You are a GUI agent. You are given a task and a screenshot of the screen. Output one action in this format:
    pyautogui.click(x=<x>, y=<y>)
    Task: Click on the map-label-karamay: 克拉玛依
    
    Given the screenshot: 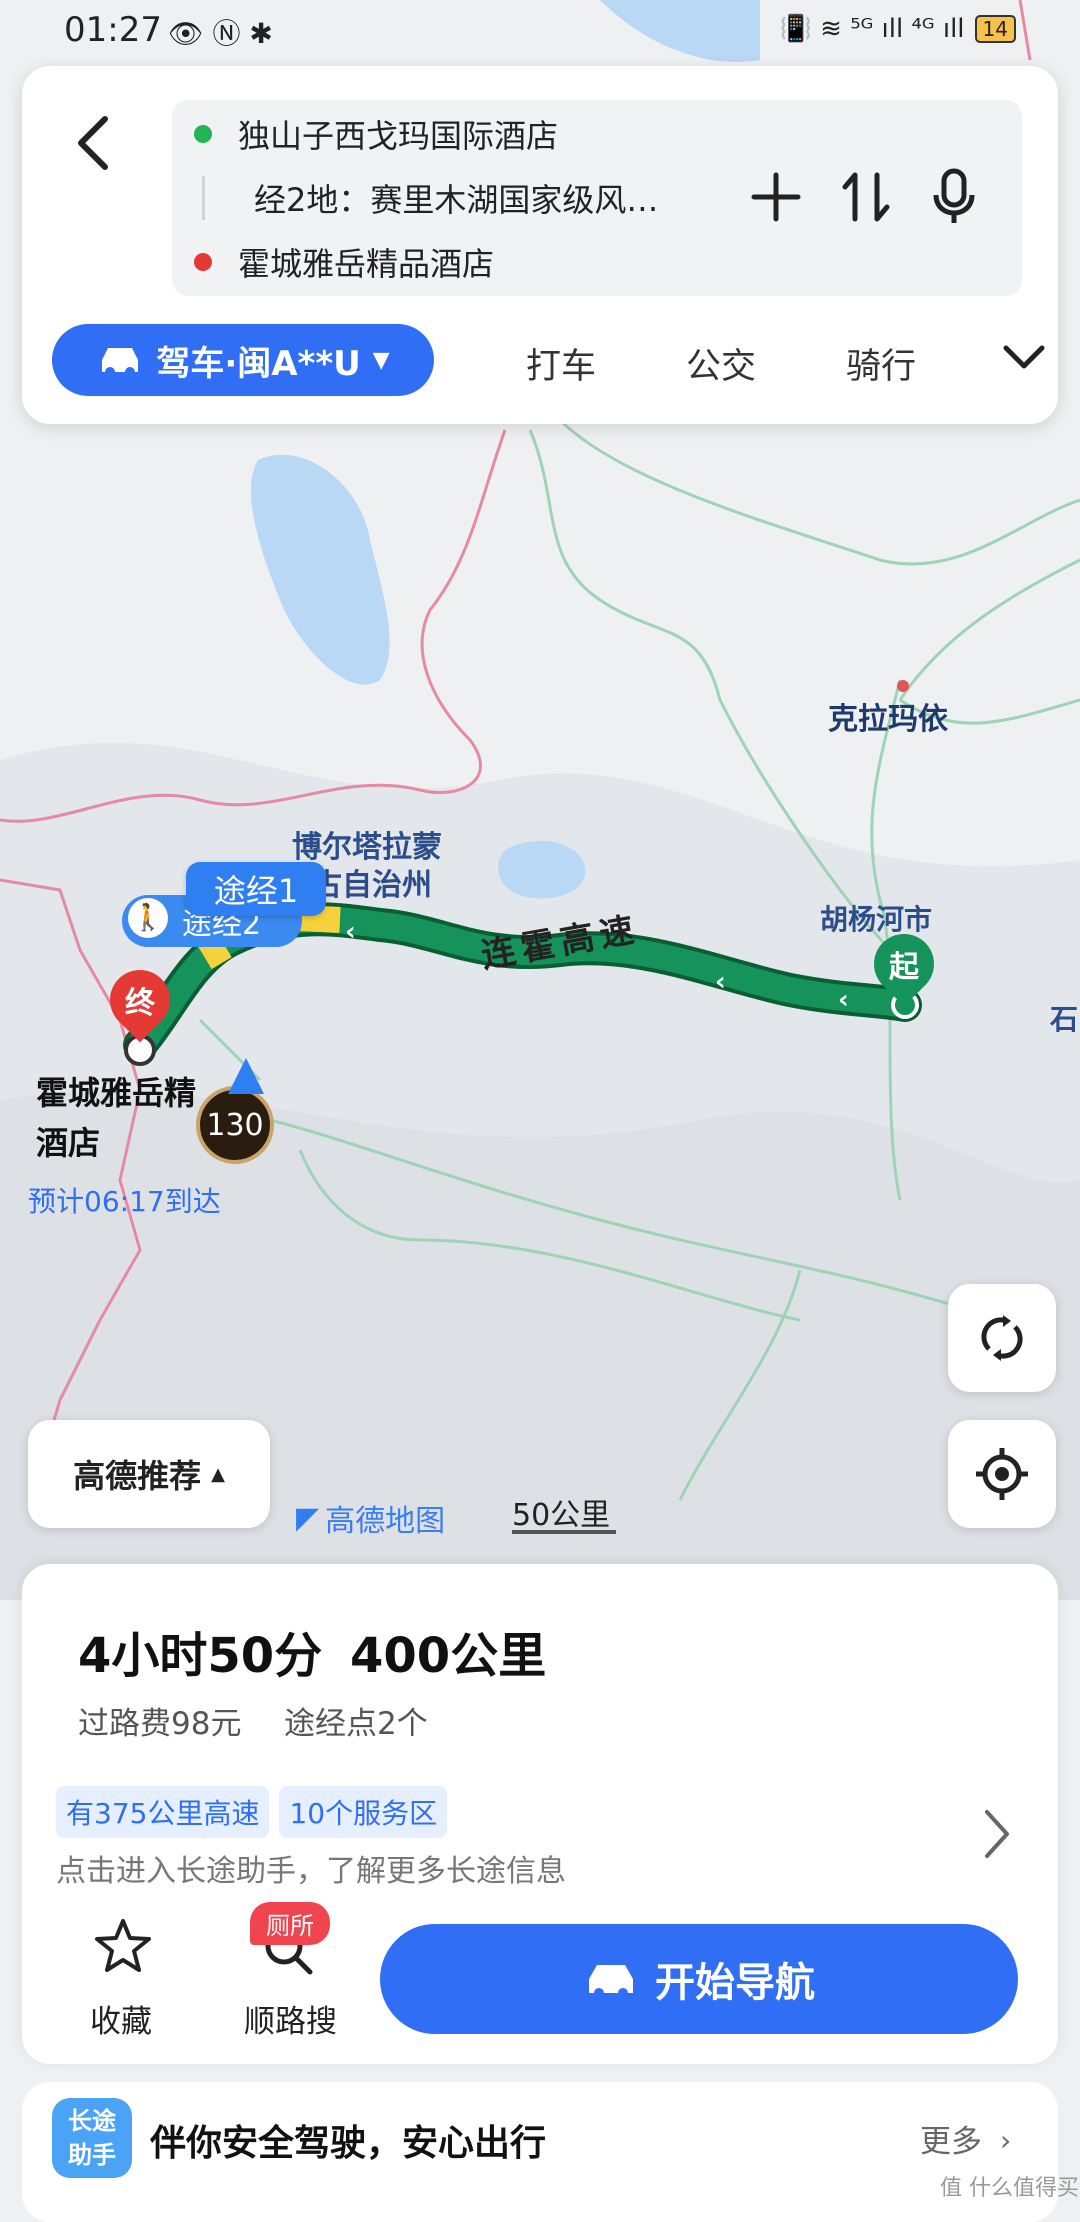 What is the action you would take?
    pyautogui.click(x=888, y=719)
    